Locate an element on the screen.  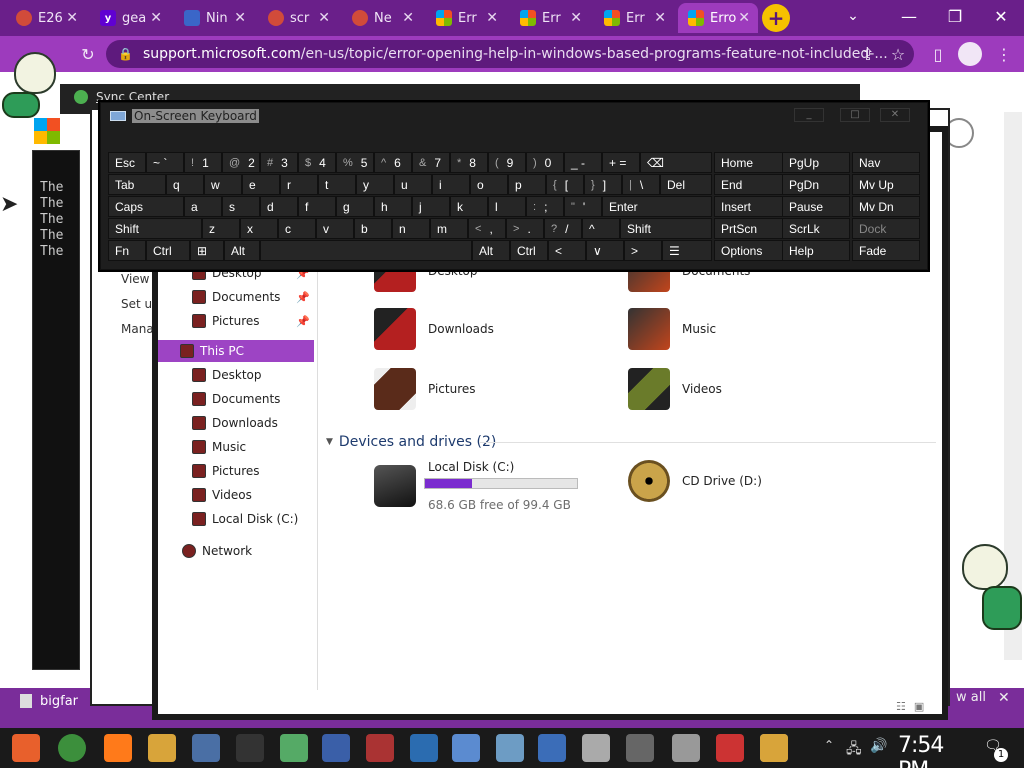
tab-search-chevron-icon: ⌄ is located at coordinates (853, 16).